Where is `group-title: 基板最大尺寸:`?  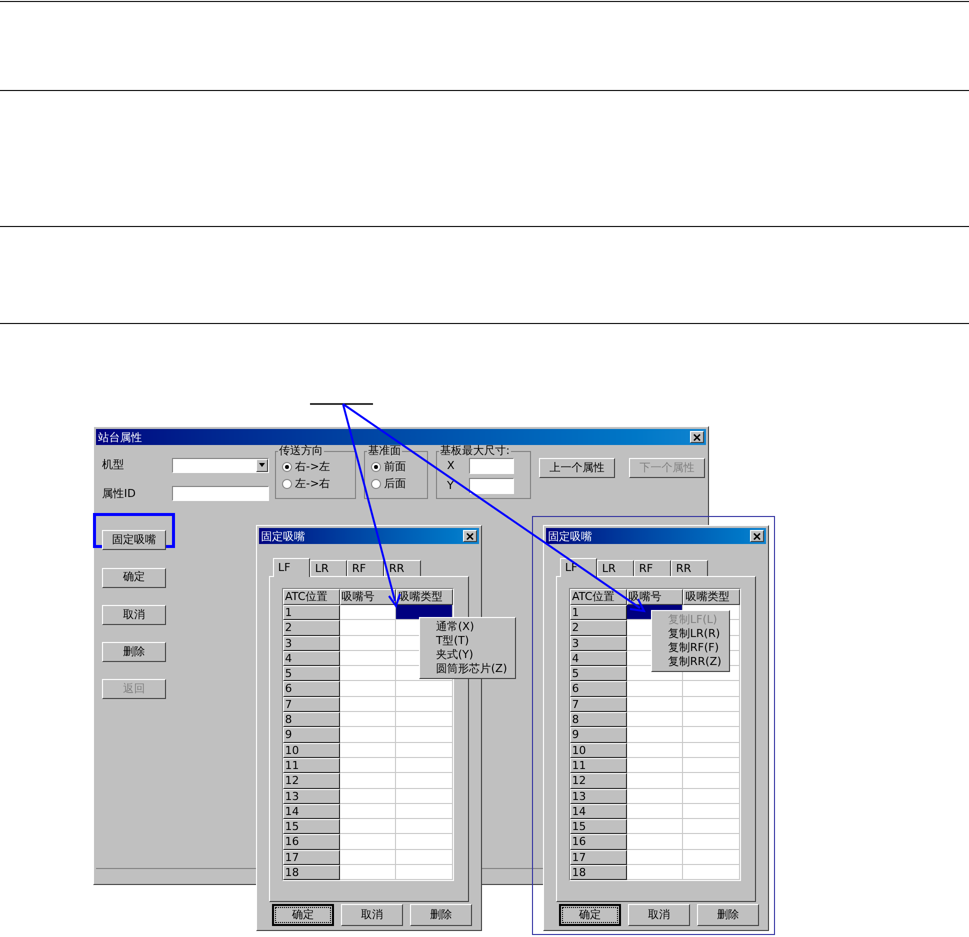
group-title: 基板最大尺寸: is located at coordinates (475, 451).